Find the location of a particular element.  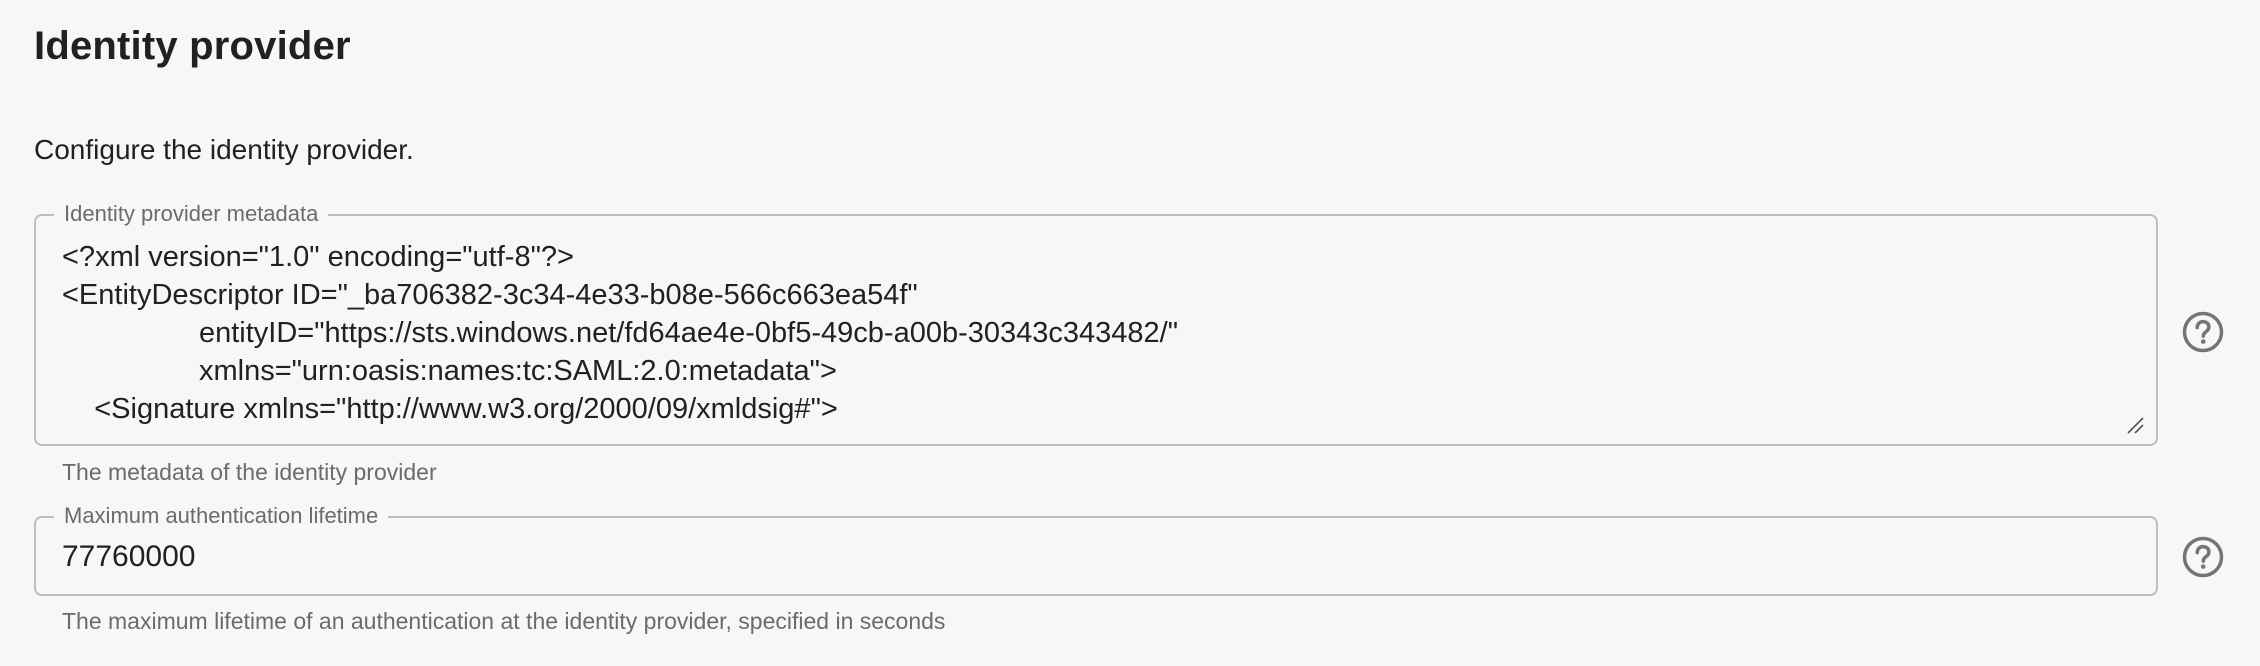

metadata-field-label: Identity provider metadata is located at coordinates (191, 214).